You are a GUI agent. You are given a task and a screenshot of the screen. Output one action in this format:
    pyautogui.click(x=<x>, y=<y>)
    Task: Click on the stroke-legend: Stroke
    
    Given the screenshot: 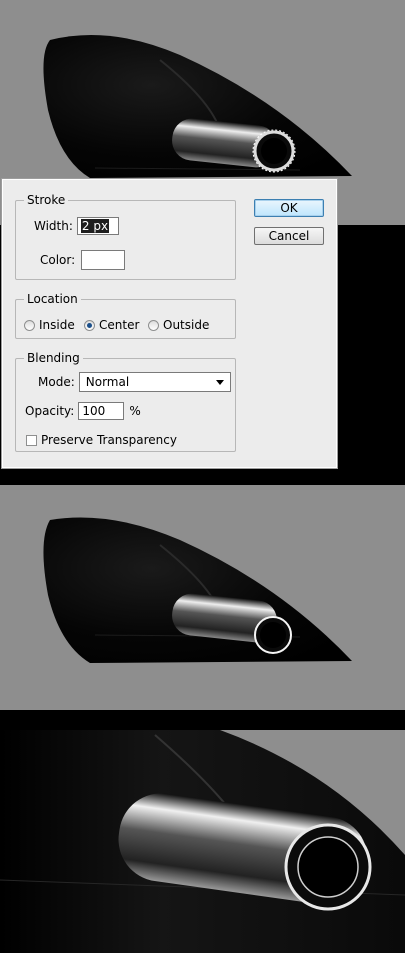 What is the action you would take?
    pyautogui.click(x=46, y=200)
    